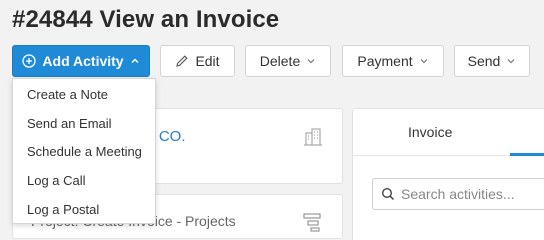  Describe the element at coordinates (84, 123) in the screenshot. I see `menu-item-send-email: Send an Email` at that location.